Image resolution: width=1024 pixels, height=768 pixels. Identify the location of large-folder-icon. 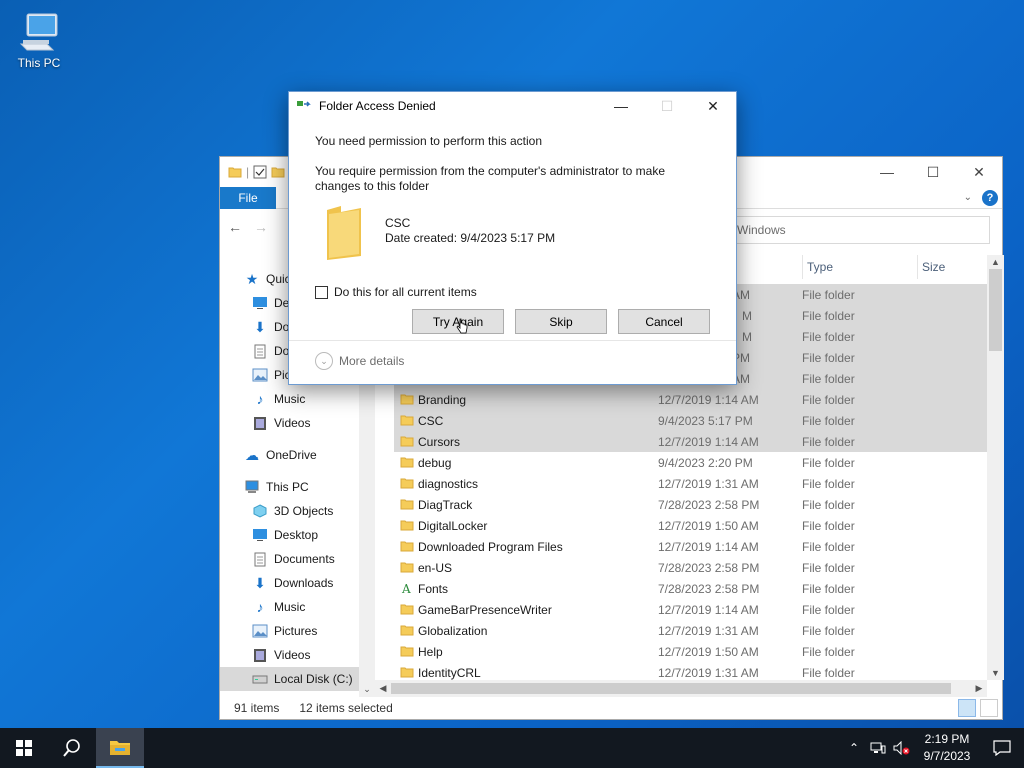
(344, 233).